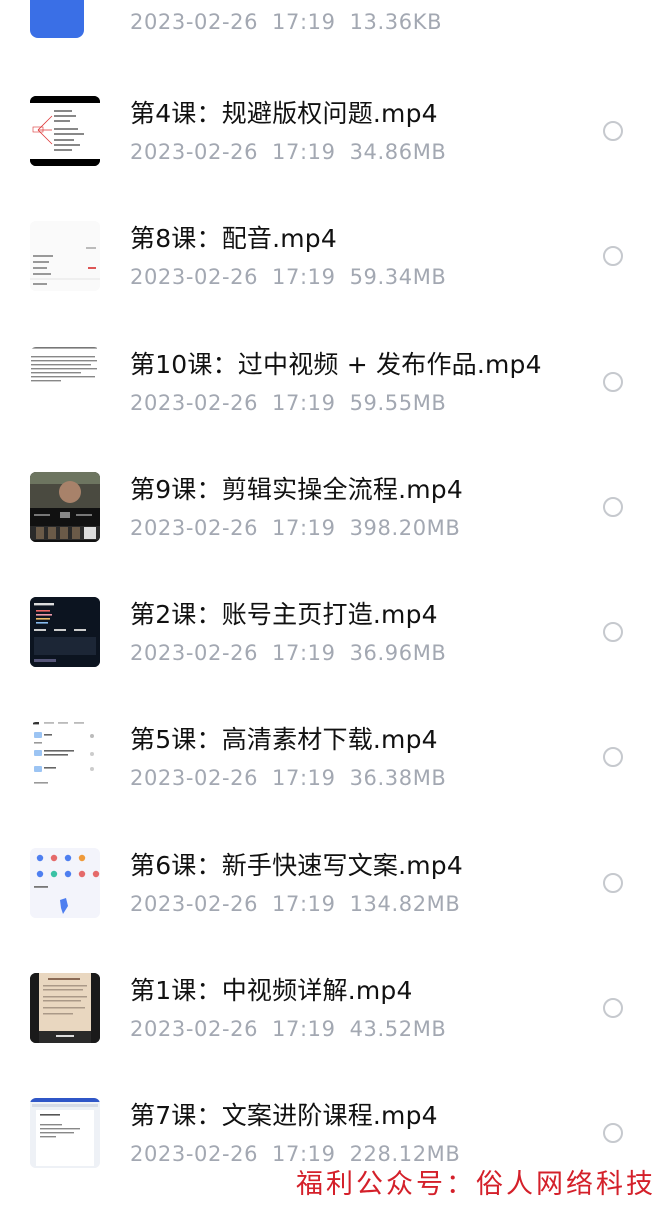 This screenshot has height=1223, width=664. I want to click on watermark-text: 福利公众号：俗人网络科技, so click(476, 1184).